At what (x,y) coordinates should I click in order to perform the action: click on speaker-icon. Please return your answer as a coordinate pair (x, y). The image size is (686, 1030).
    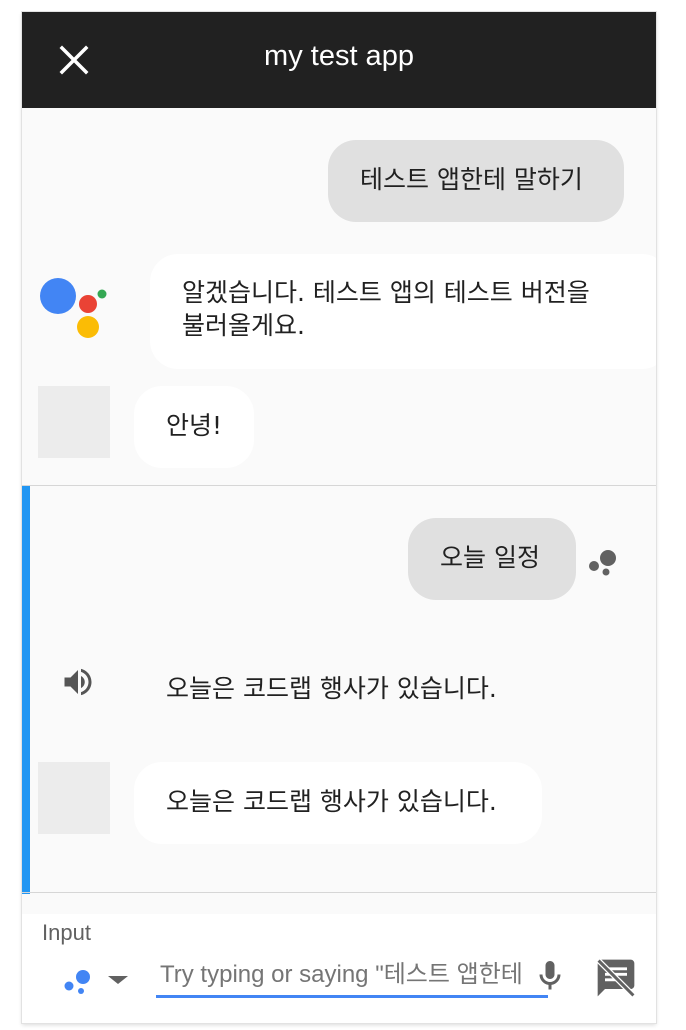
    Looking at the image, I should click on (78, 682).